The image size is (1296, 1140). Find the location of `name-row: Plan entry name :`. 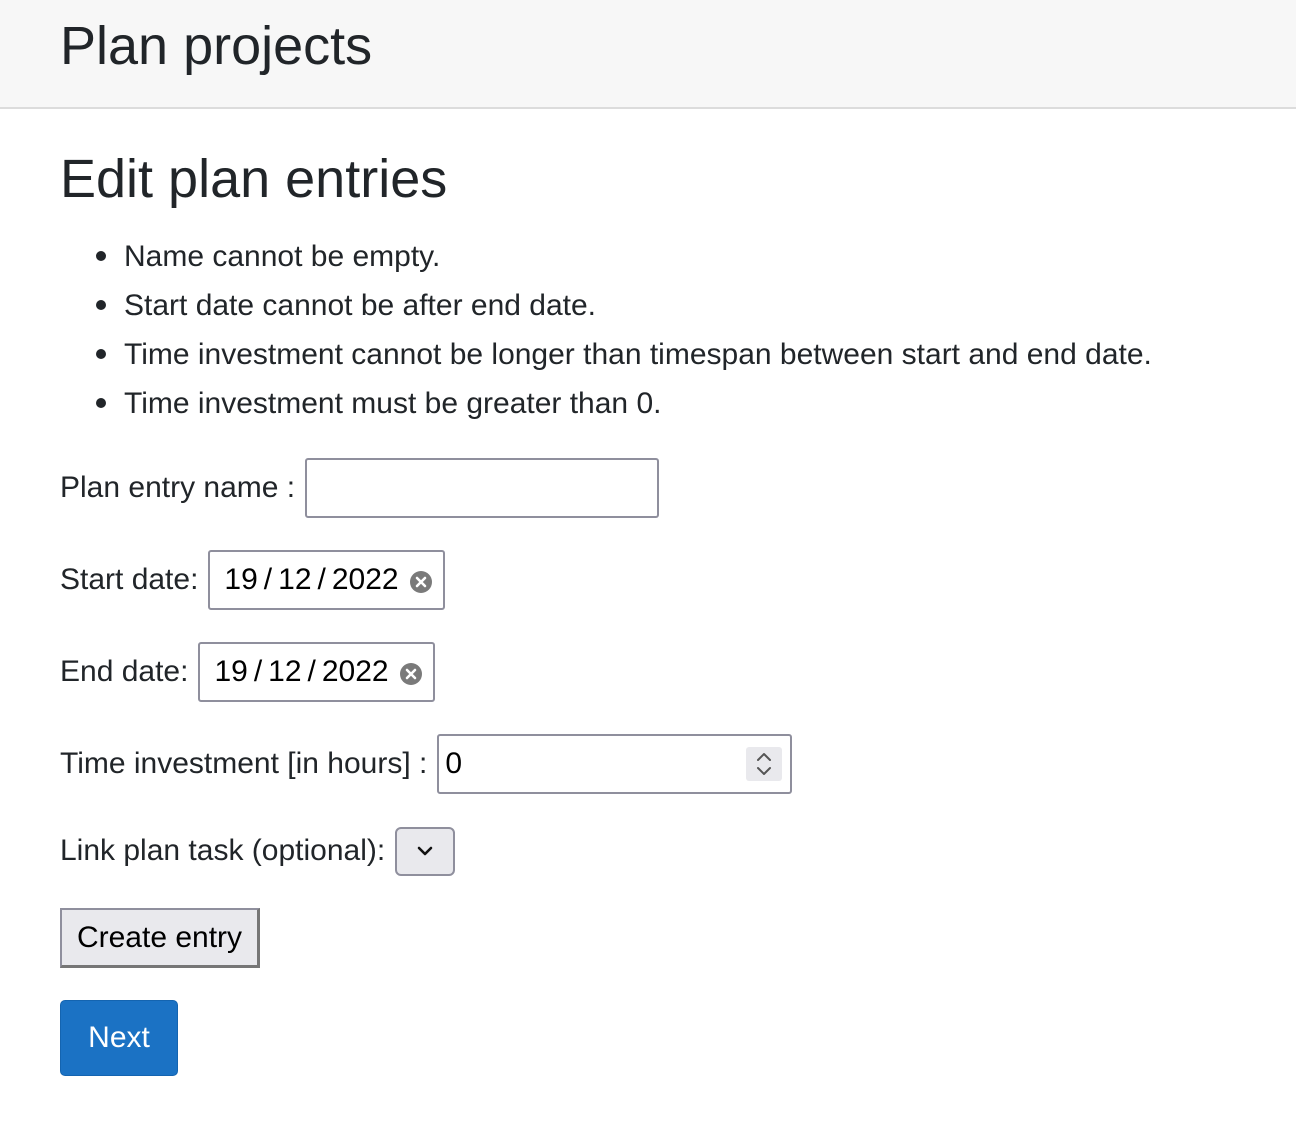

name-row: Plan entry name : is located at coordinates (360, 488).